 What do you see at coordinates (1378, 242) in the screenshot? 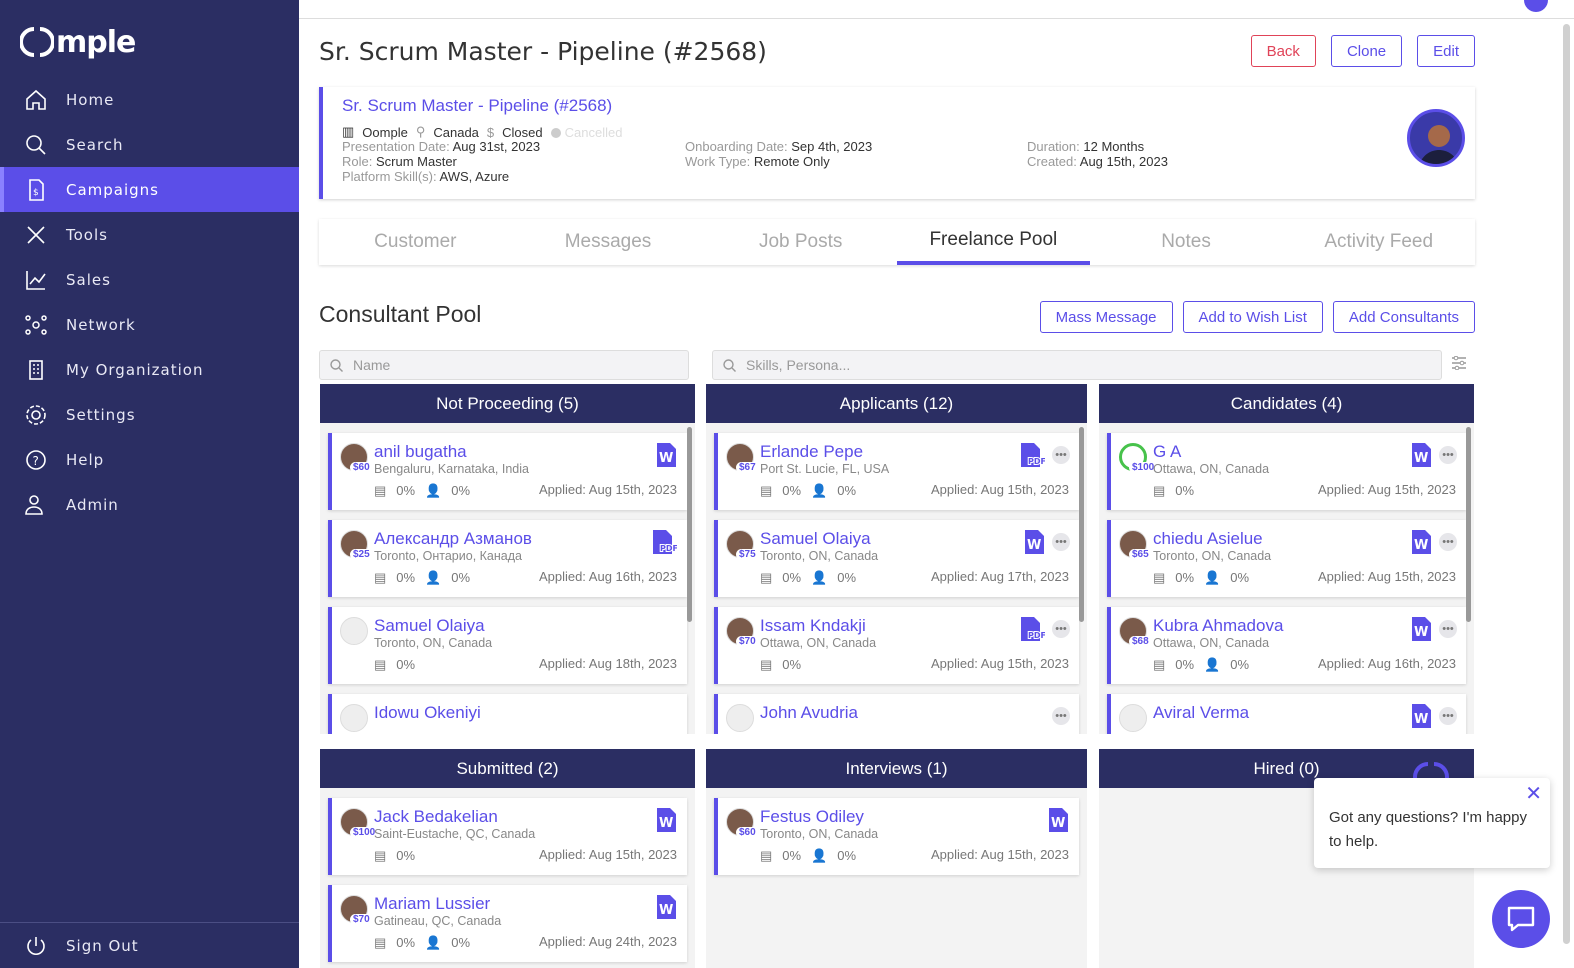
I see `tab-activity-feed: Activity Feed` at bounding box center [1378, 242].